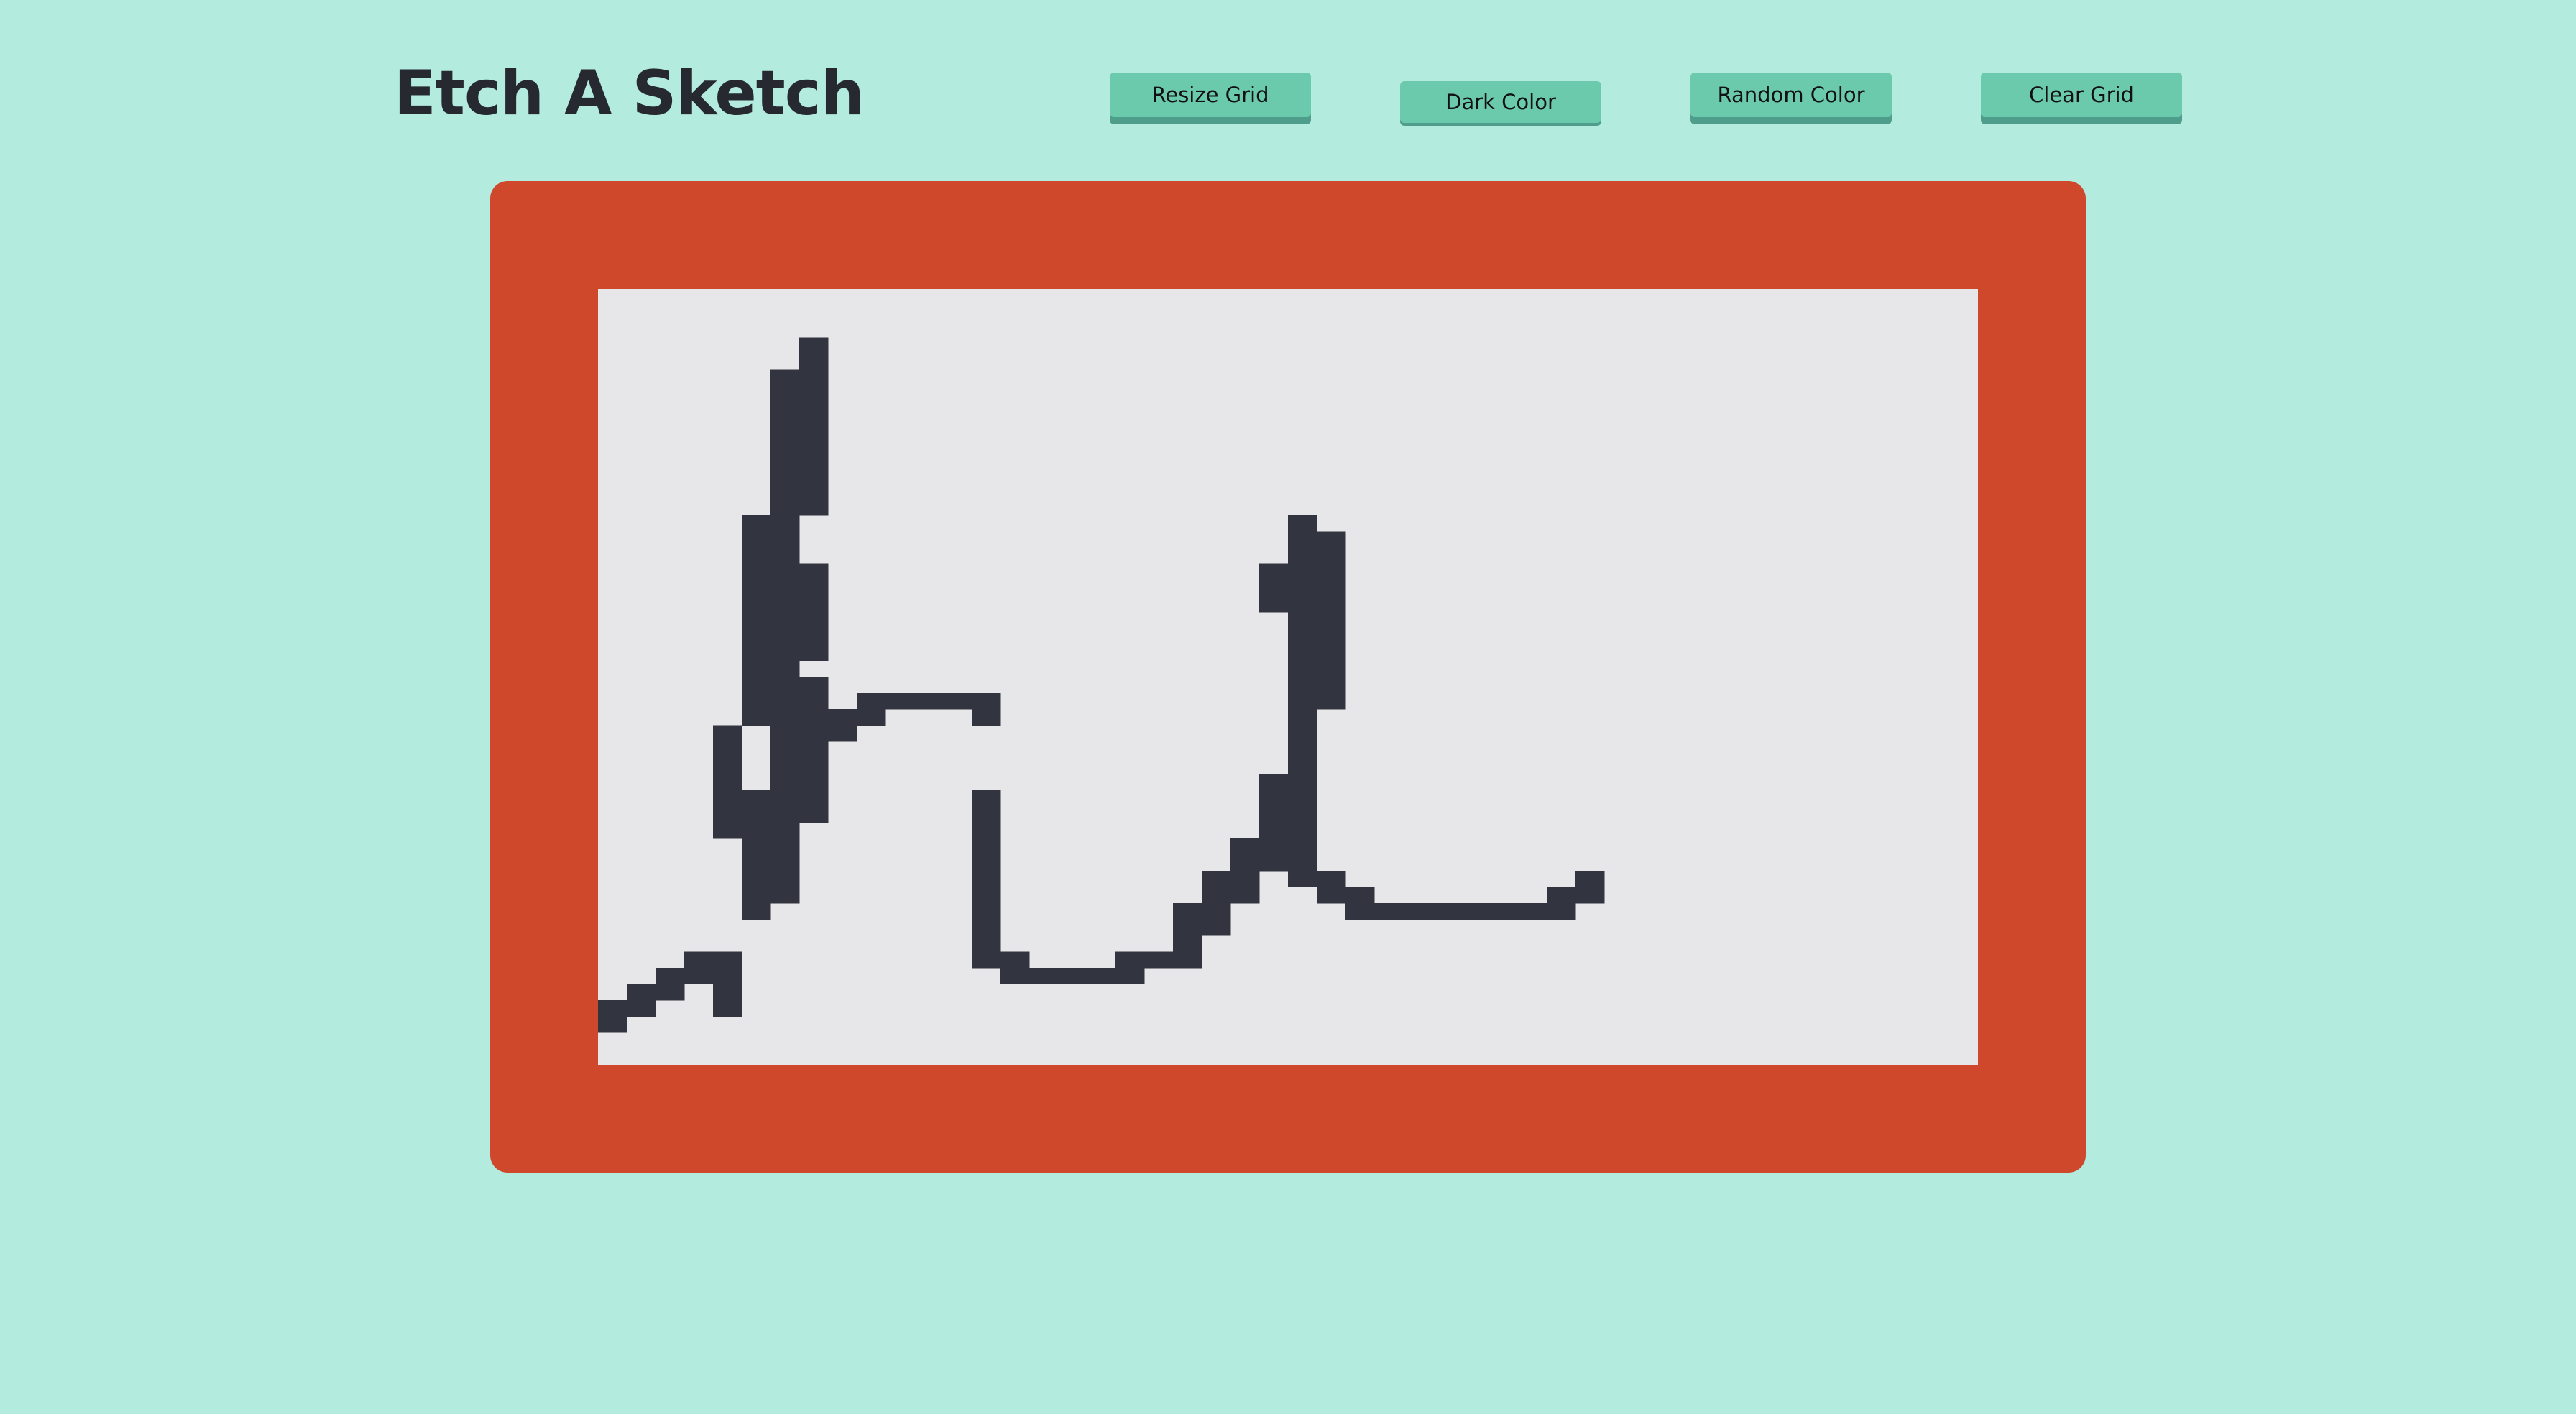 The height and width of the screenshot is (1414, 2576). Describe the element at coordinates (2081, 95) in the screenshot. I see `clear-grid-button: Clear Grid` at that location.